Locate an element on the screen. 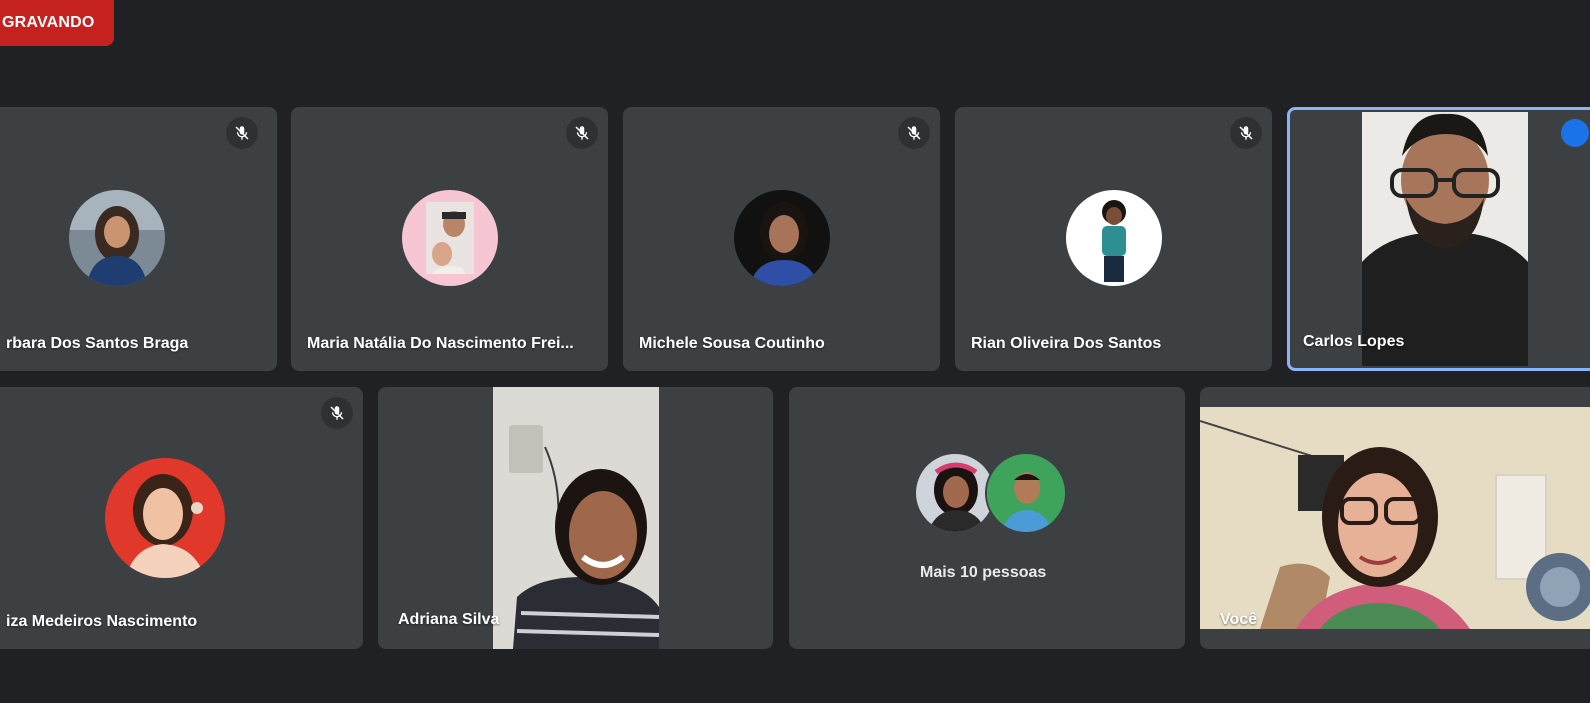 This screenshot has width=1590, height=703. more-participants-tile: Mais 10 pessoas is located at coordinates (987, 518).